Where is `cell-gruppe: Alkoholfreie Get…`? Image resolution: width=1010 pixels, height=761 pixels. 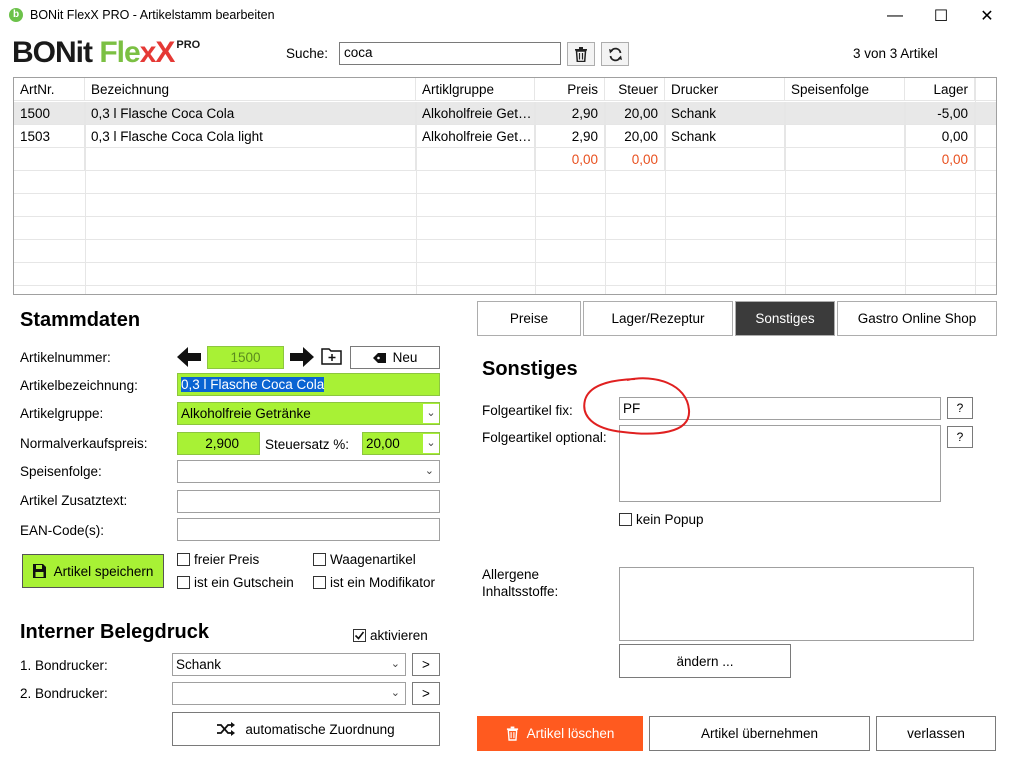 cell-gruppe: Alkoholfreie Get… is located at coordinates (475, 113).